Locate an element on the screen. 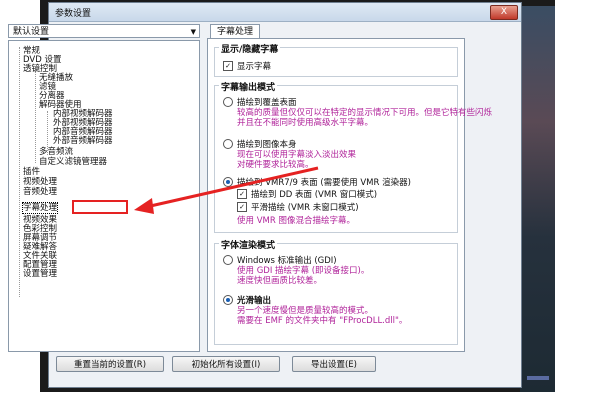  radio-smooth: 光滑输出 is located at coordinates (247, 300).